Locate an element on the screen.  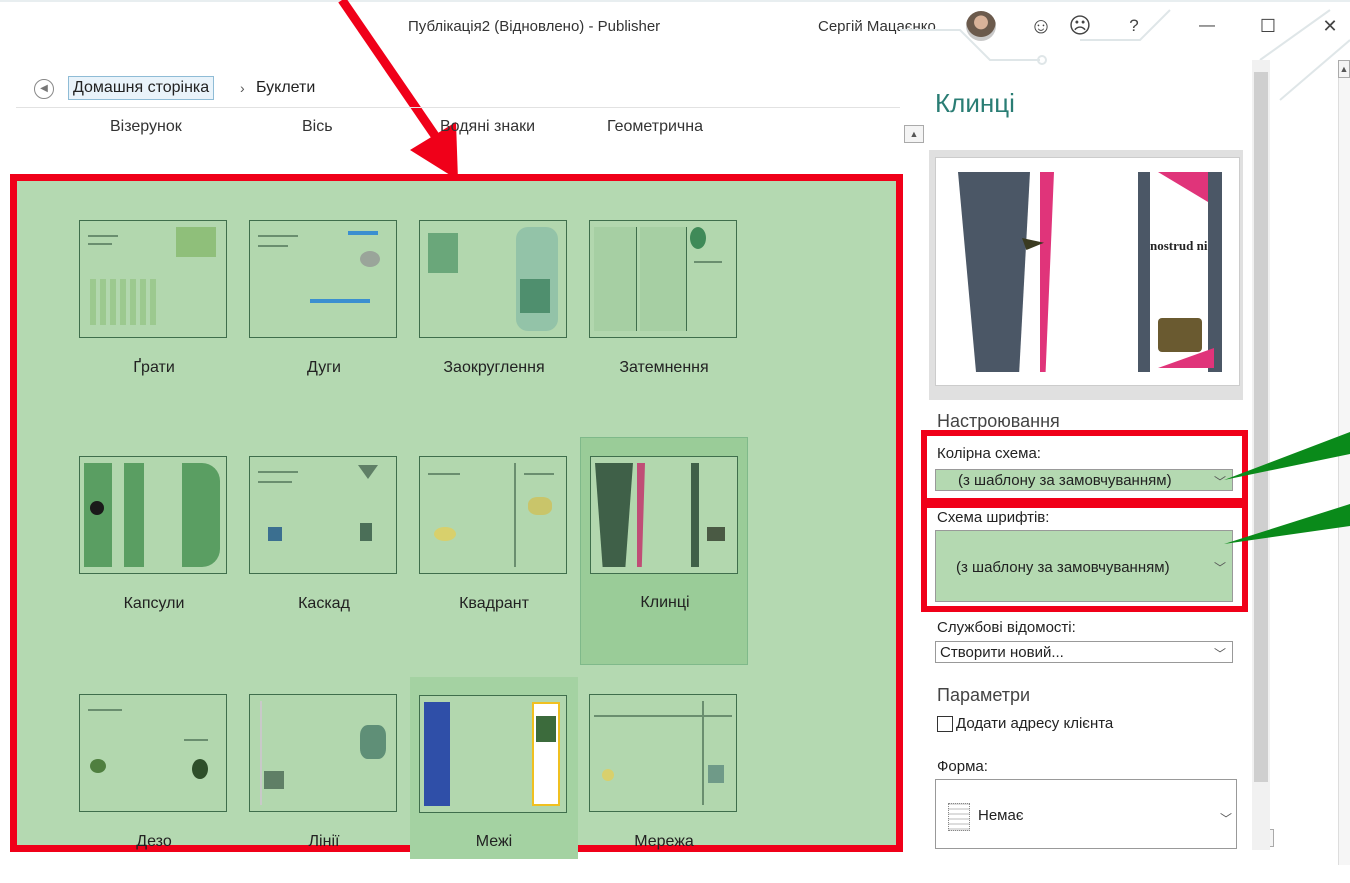
preview-heading: nostrud ni is located at coordinates (1179, 245).